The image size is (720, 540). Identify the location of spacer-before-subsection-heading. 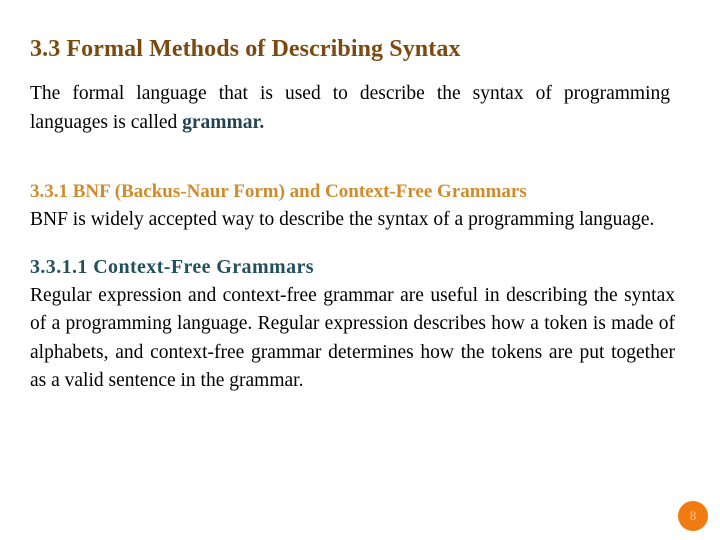
(352, 245).